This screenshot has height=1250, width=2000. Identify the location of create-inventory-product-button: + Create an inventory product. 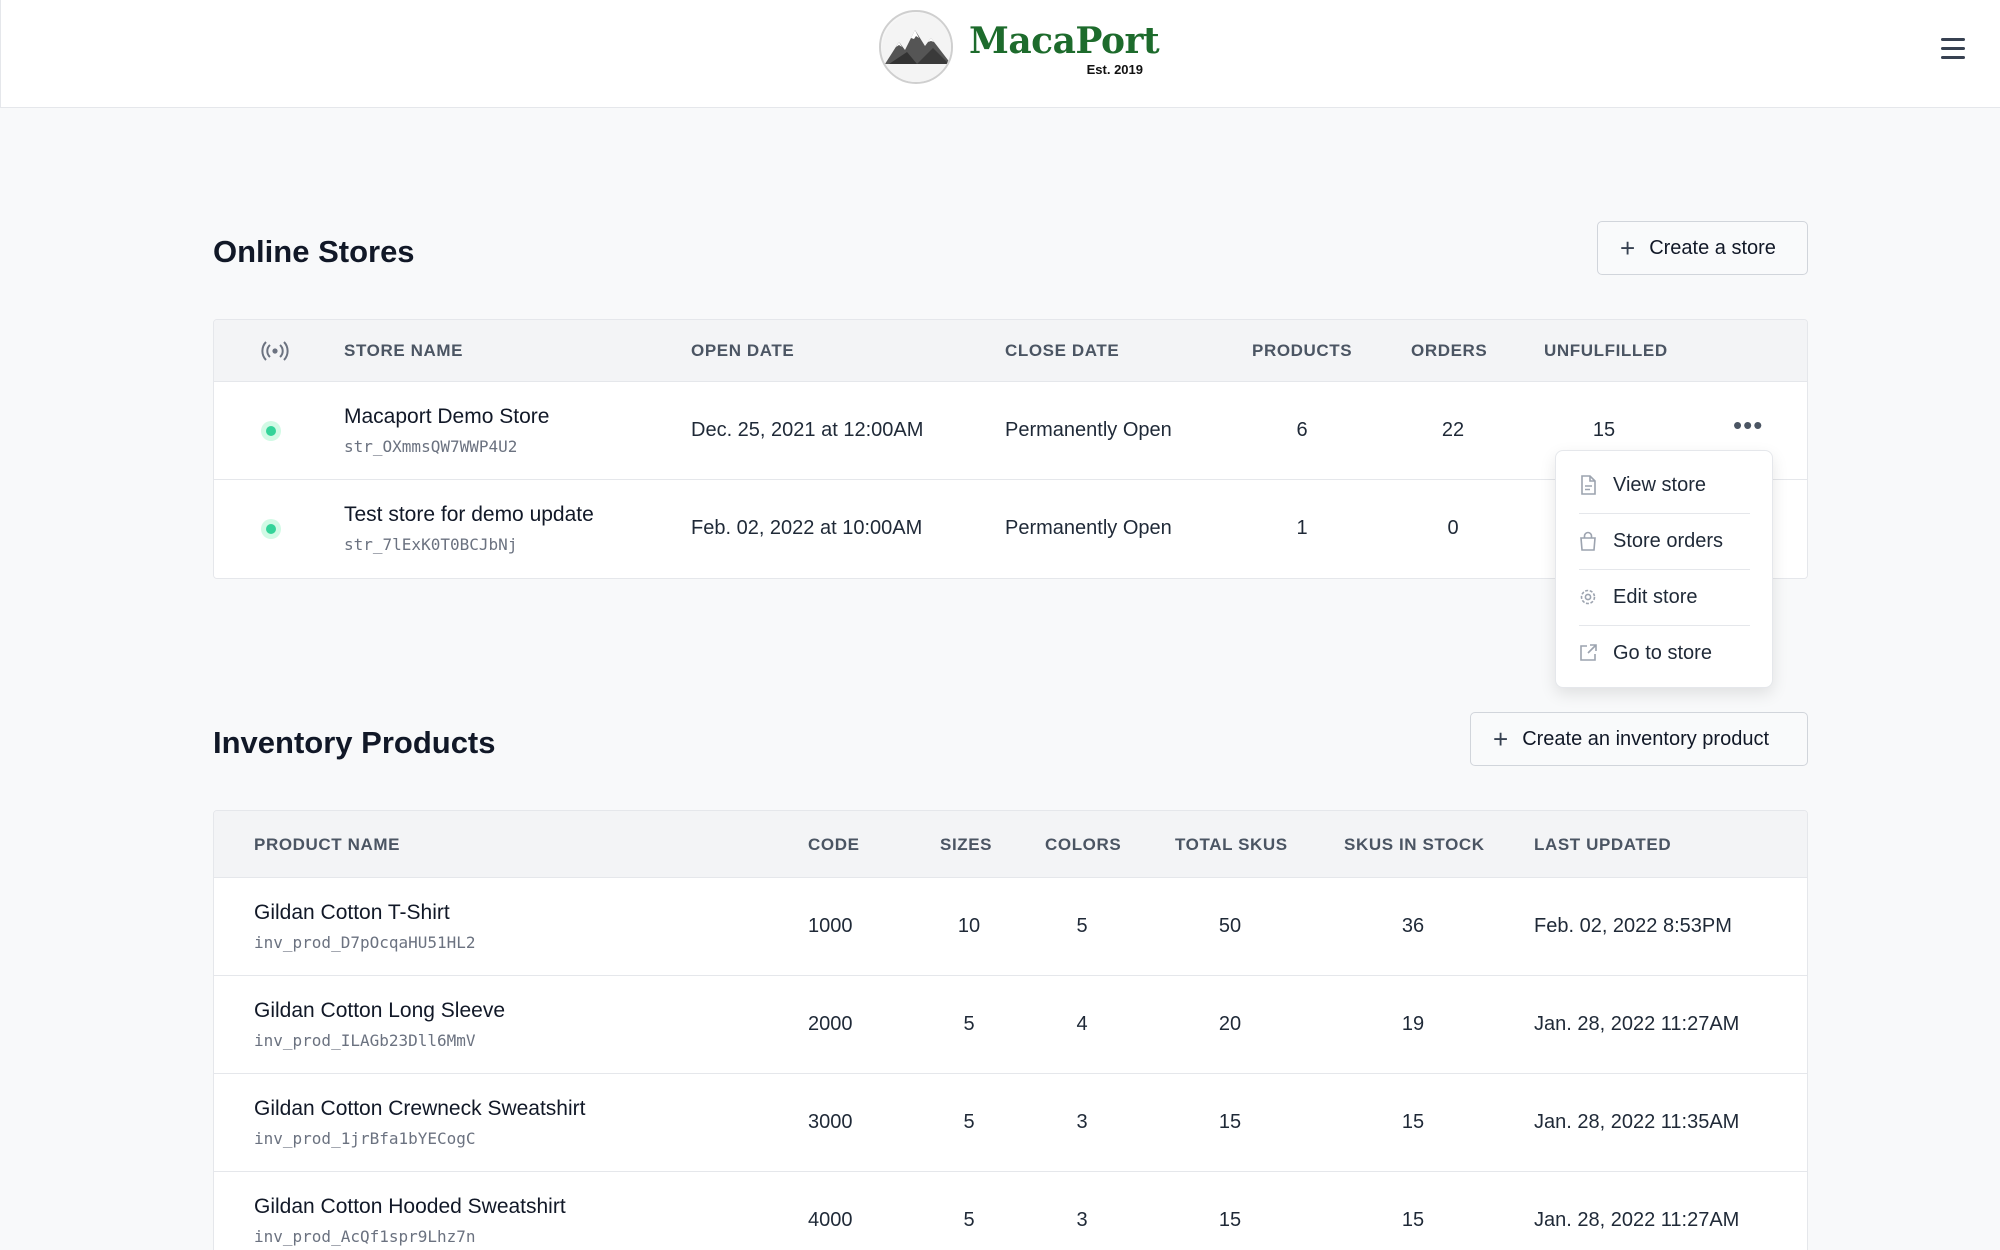
(1639, 739).